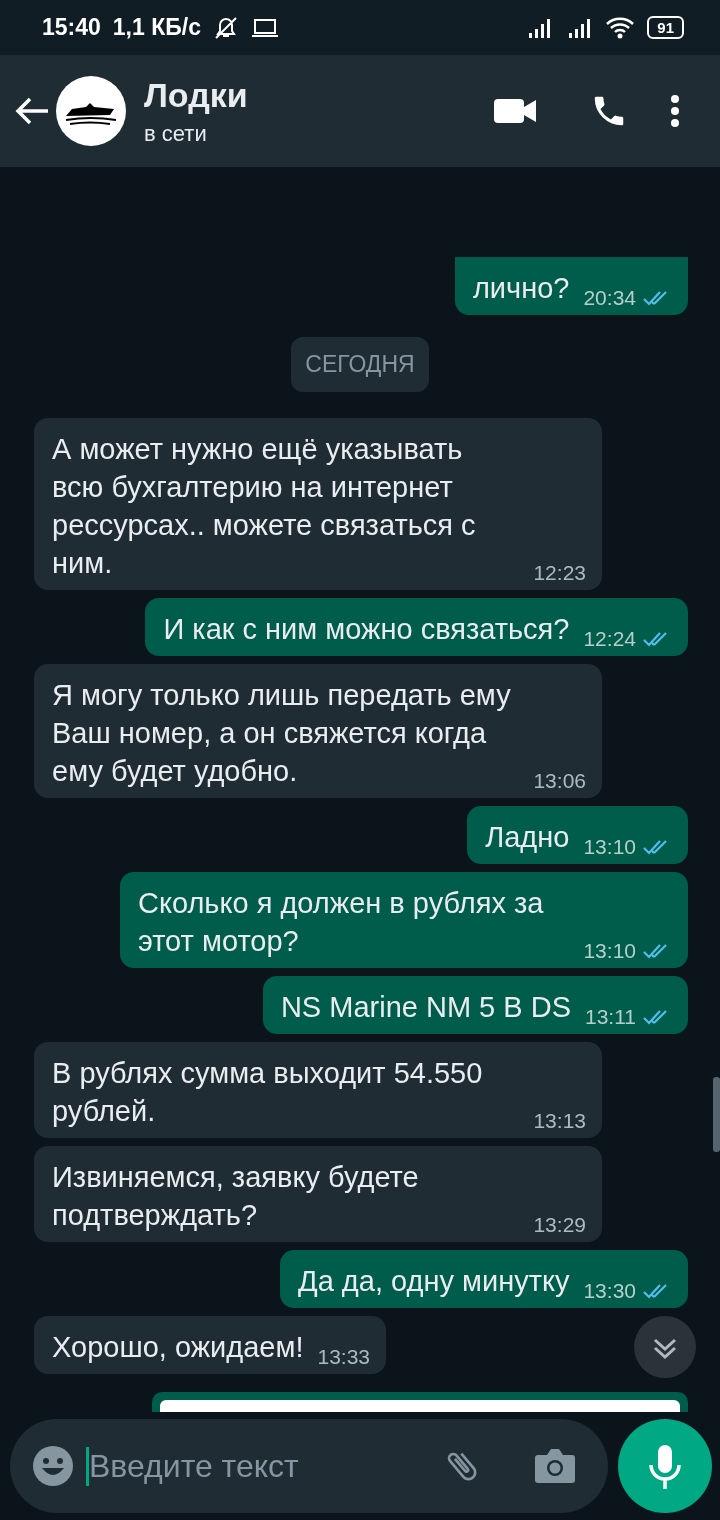 This screenshot has width=720, height=1520. What do you see at coordinates (675, 111) in the screenshot?
I see `menu-icon` at bounding box center [675, 111].